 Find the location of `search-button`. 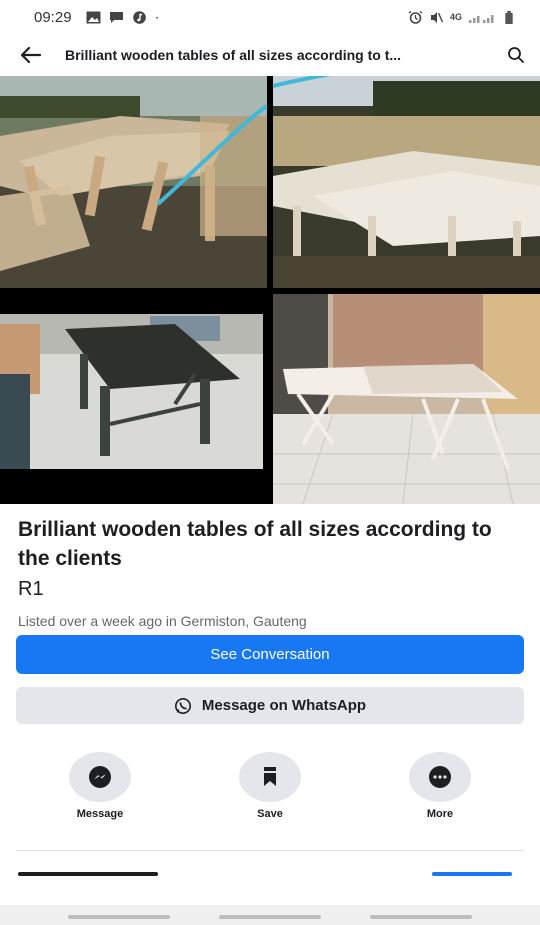

search-button is located at coordinates (516, 55).